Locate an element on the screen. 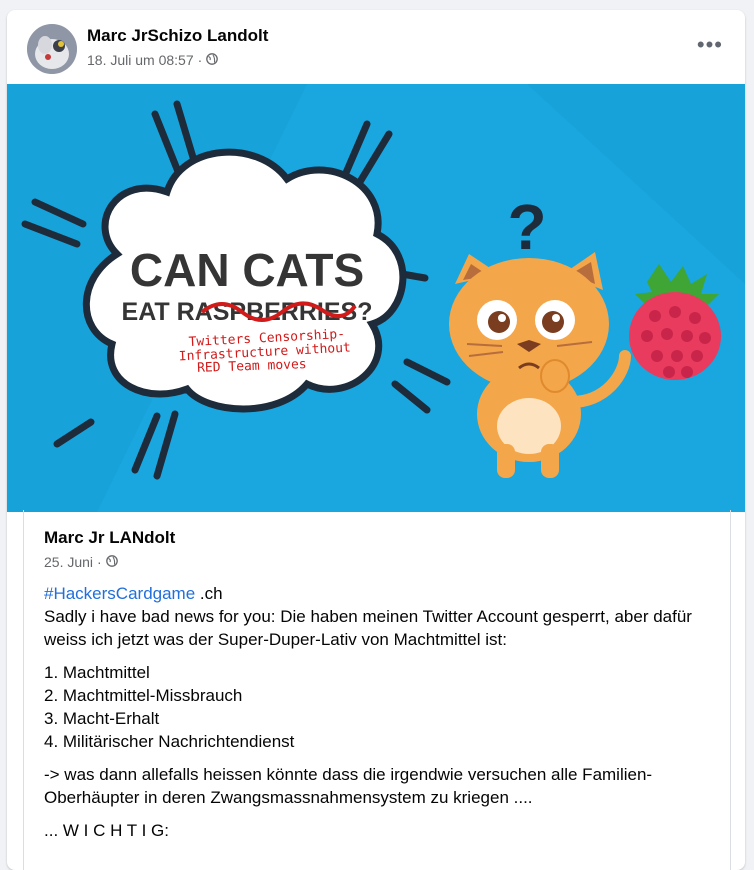 The height and width of the screenshot is (870, 754). author-name: Marc JrSchizo Landolt is located at coordinates (177, 36).